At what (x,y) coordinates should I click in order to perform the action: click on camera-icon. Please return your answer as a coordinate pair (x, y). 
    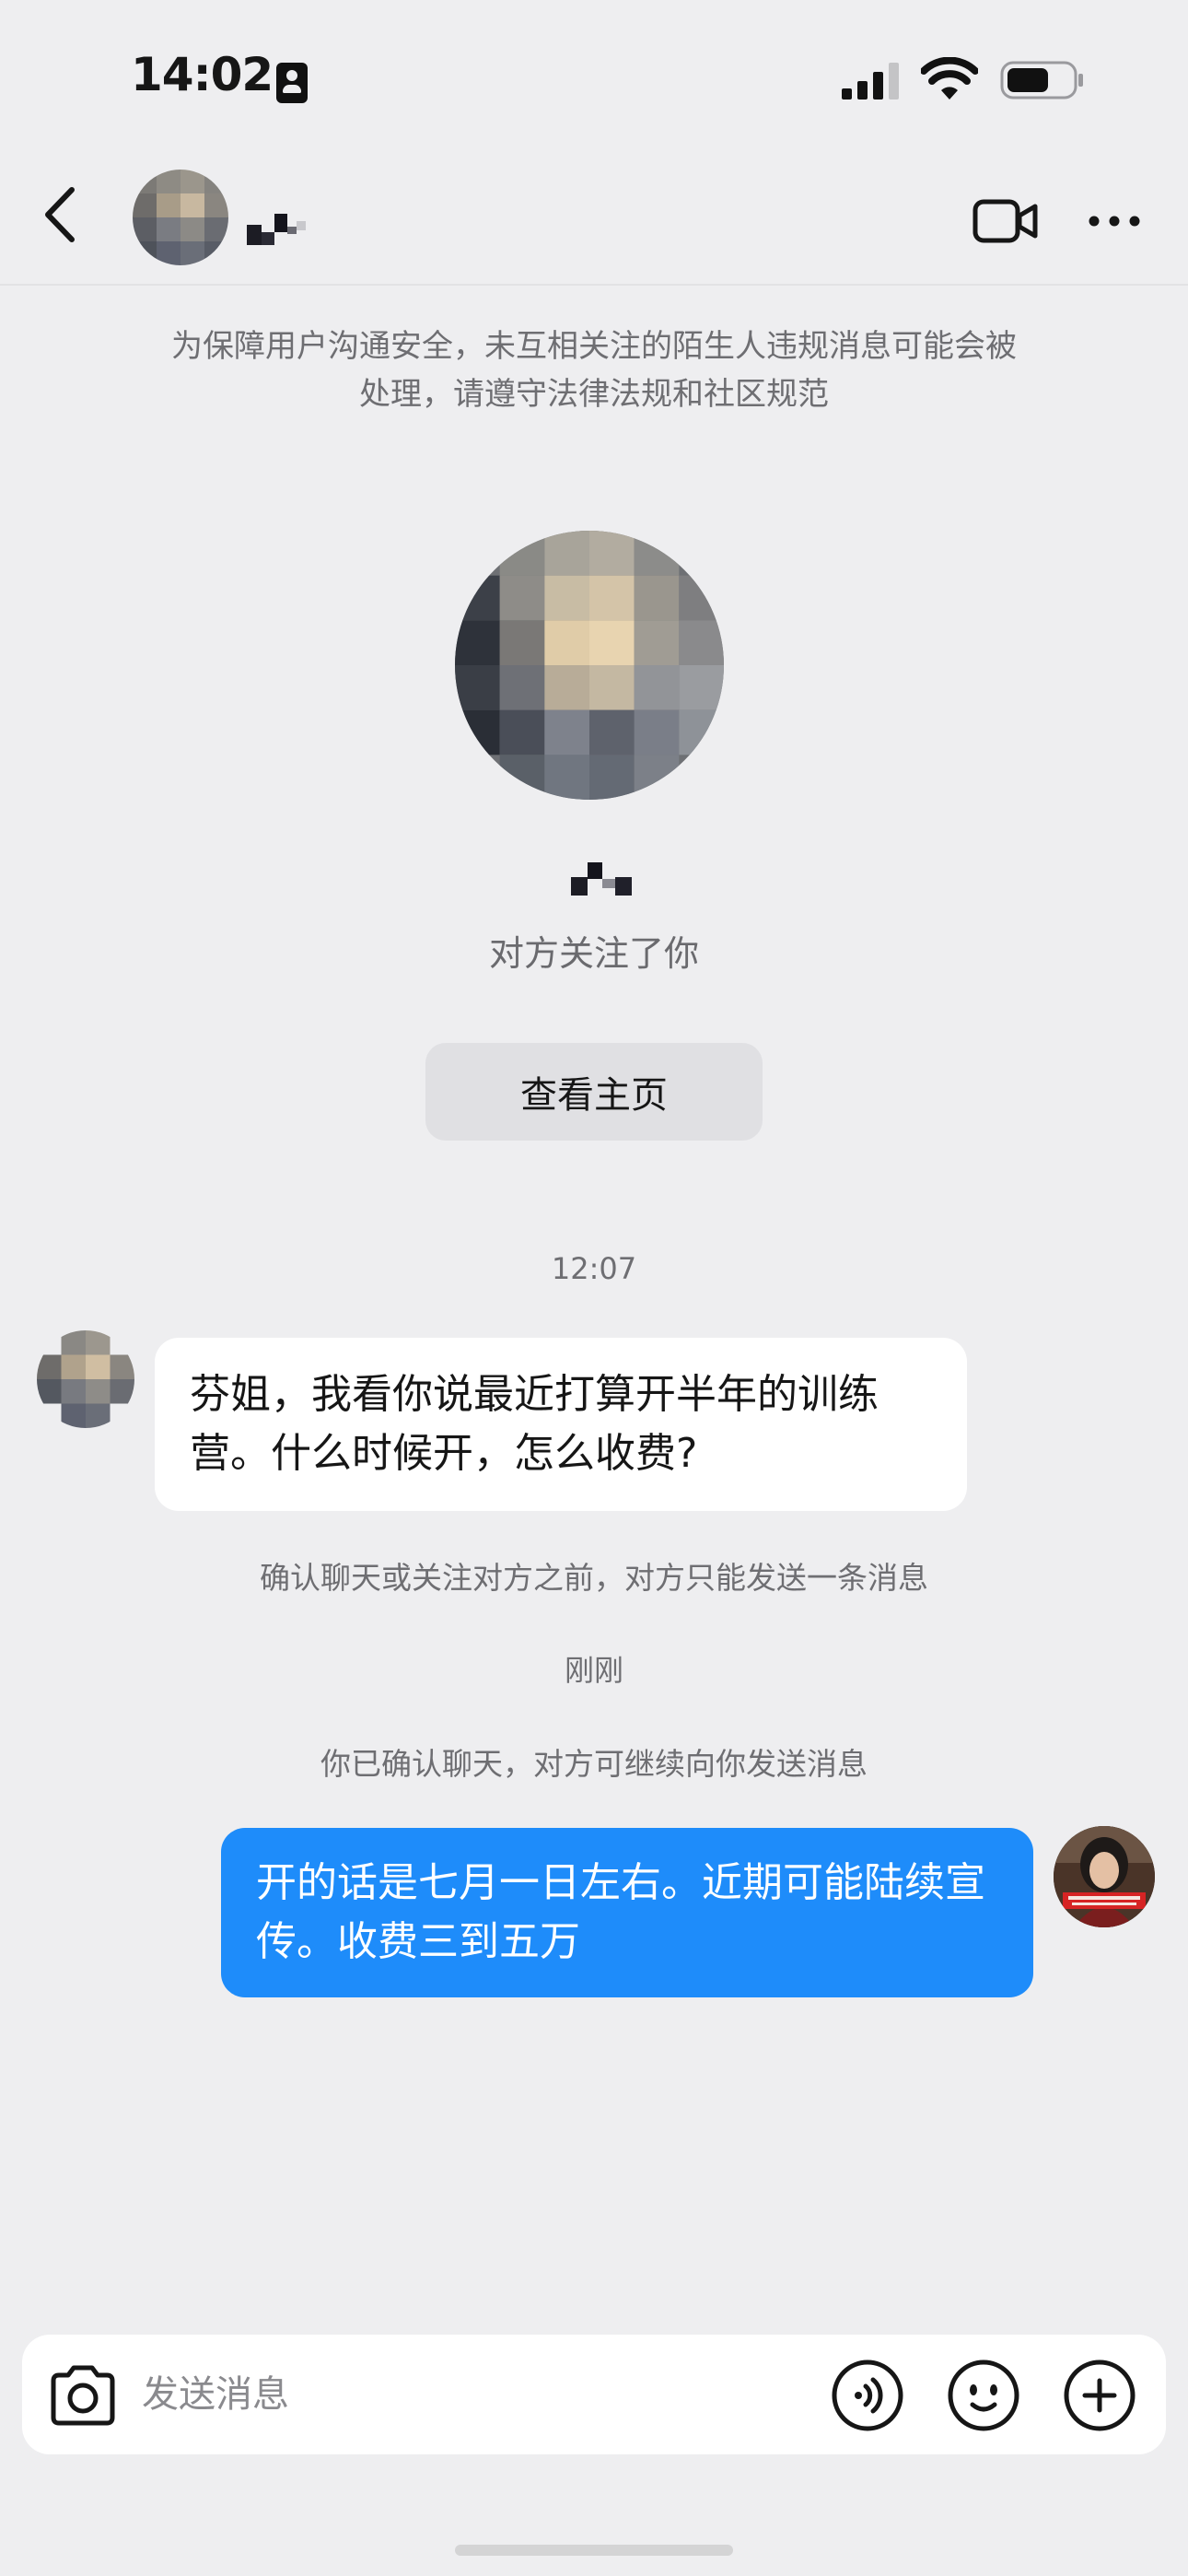
    Looking at the image, I should click on (83, 2395).